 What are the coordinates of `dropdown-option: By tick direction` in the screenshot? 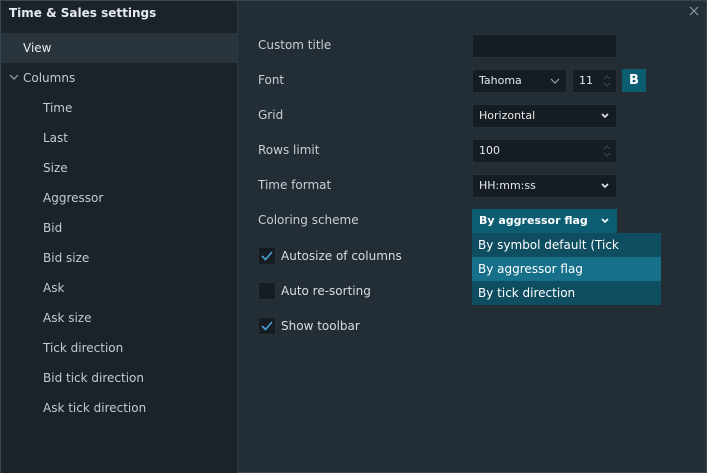 It's located at (566, 293).